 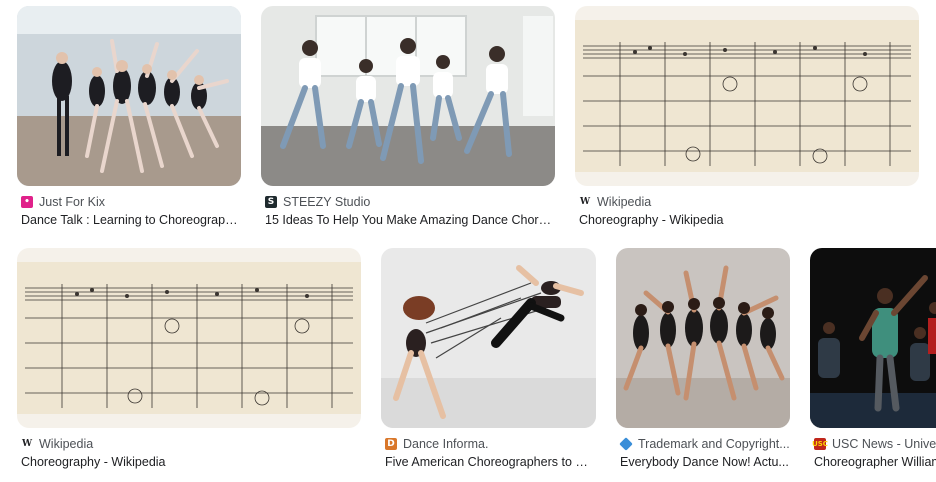 I want to click on result-source: S STEEZY Studio, so click(x=317, y=202).